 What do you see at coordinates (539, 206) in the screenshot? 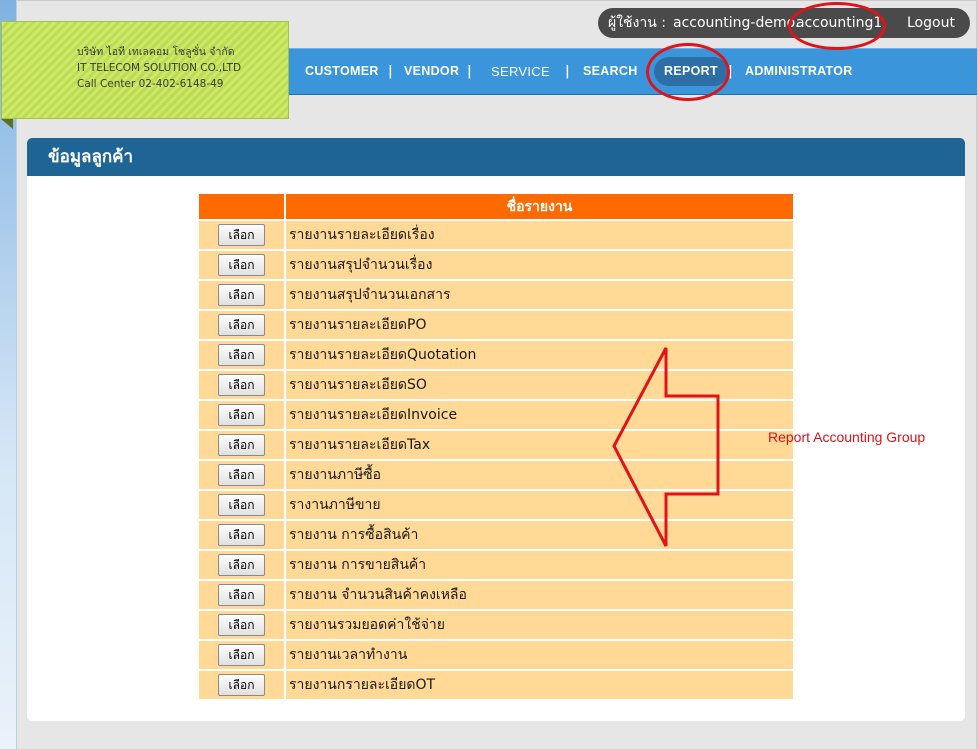
I see `column-header-report-name: ชื่อรายงาน` at bounding box center [539, 206].